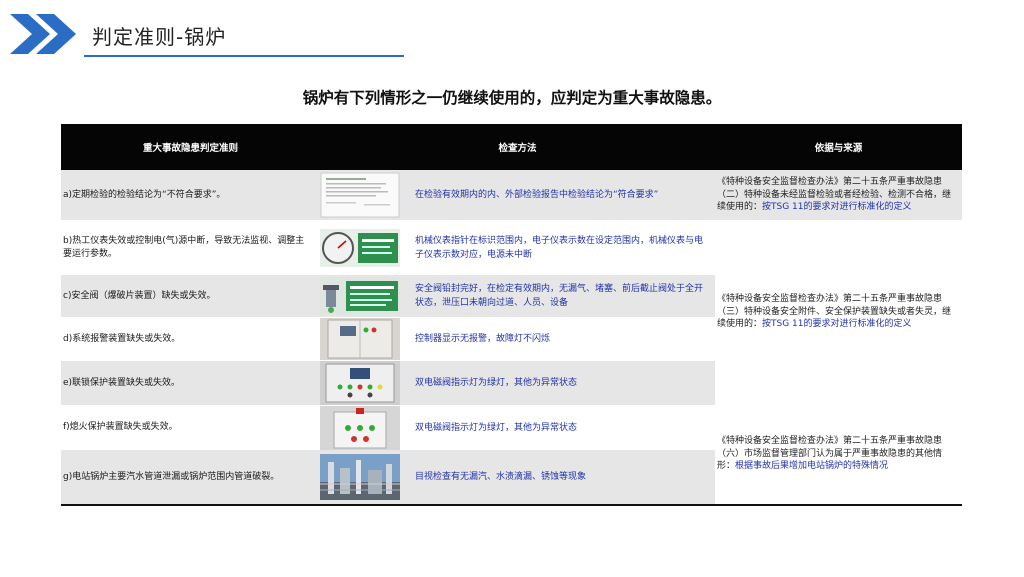 This screenshot has width=1024, height=577. I want to click on column-header-method: 检查方法, so click(517, 148).